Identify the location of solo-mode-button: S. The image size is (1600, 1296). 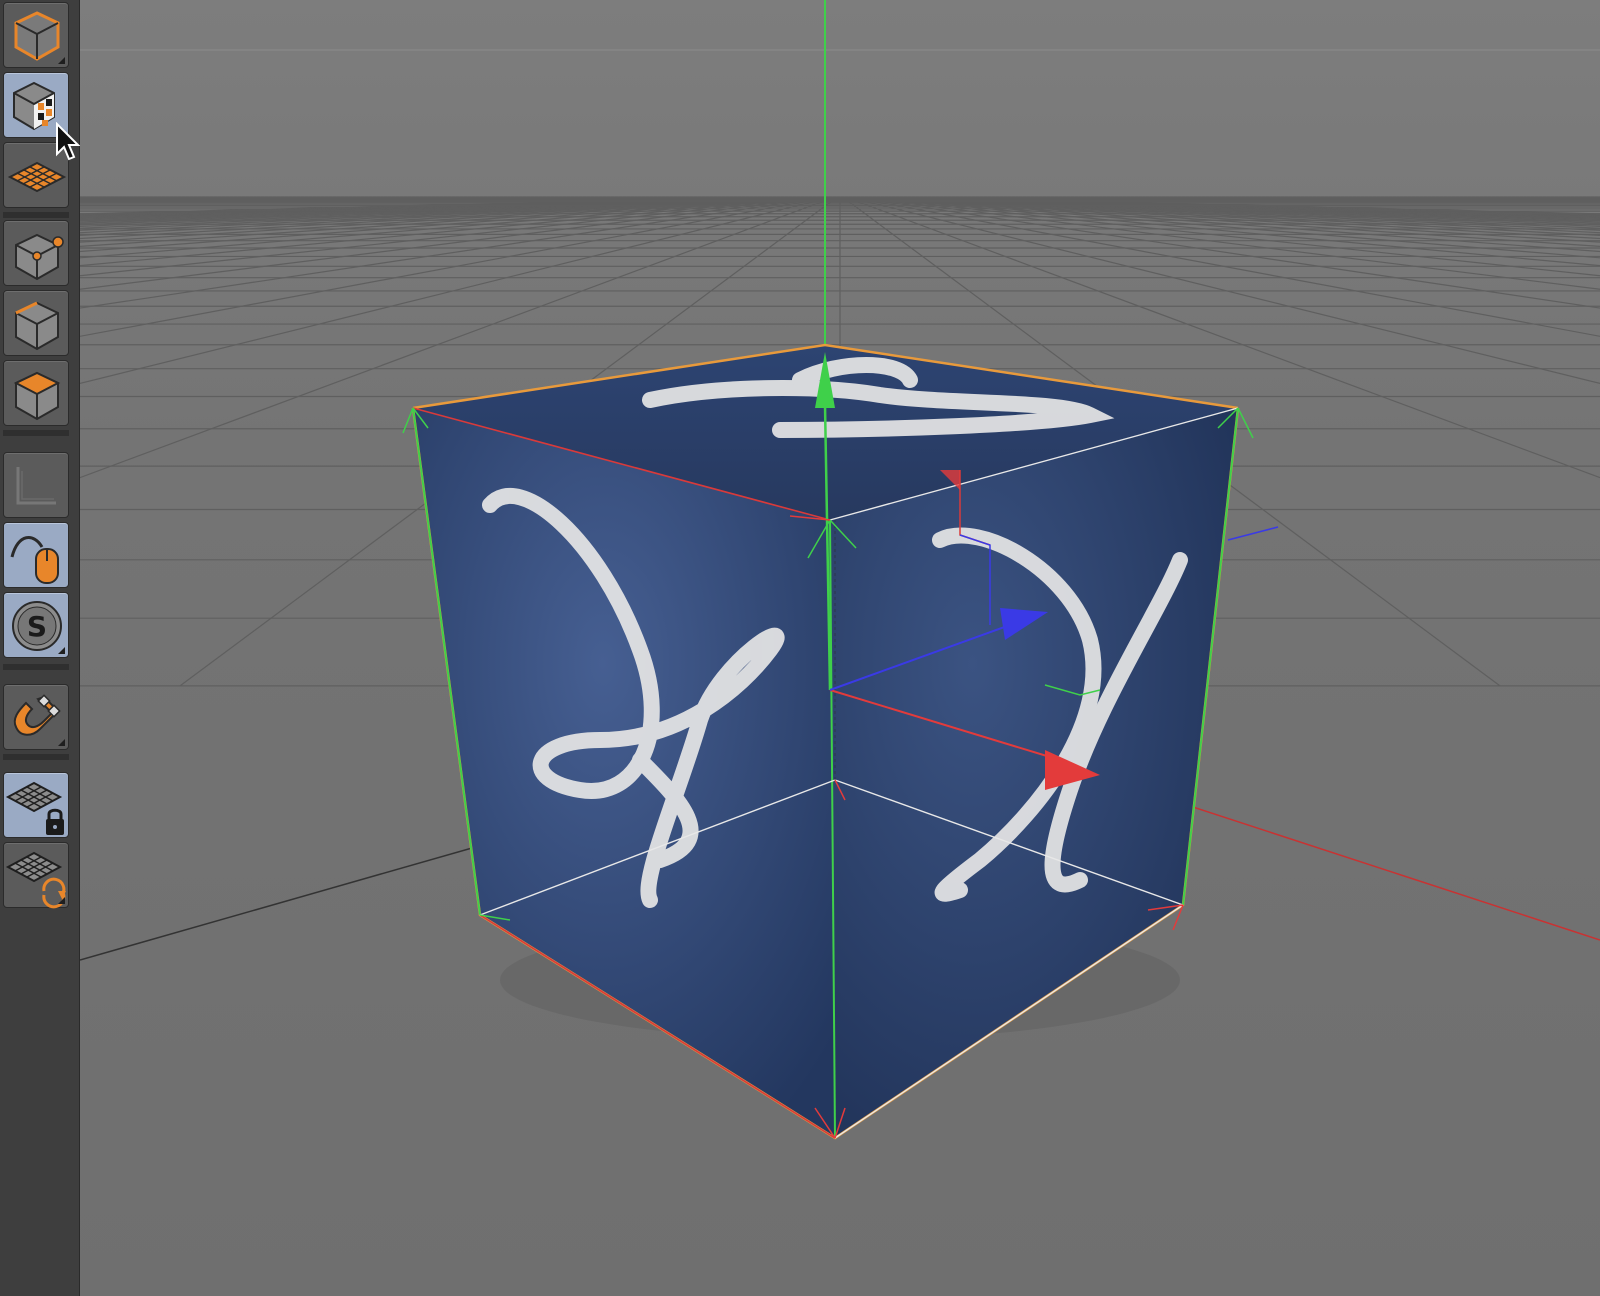
(36, 625).